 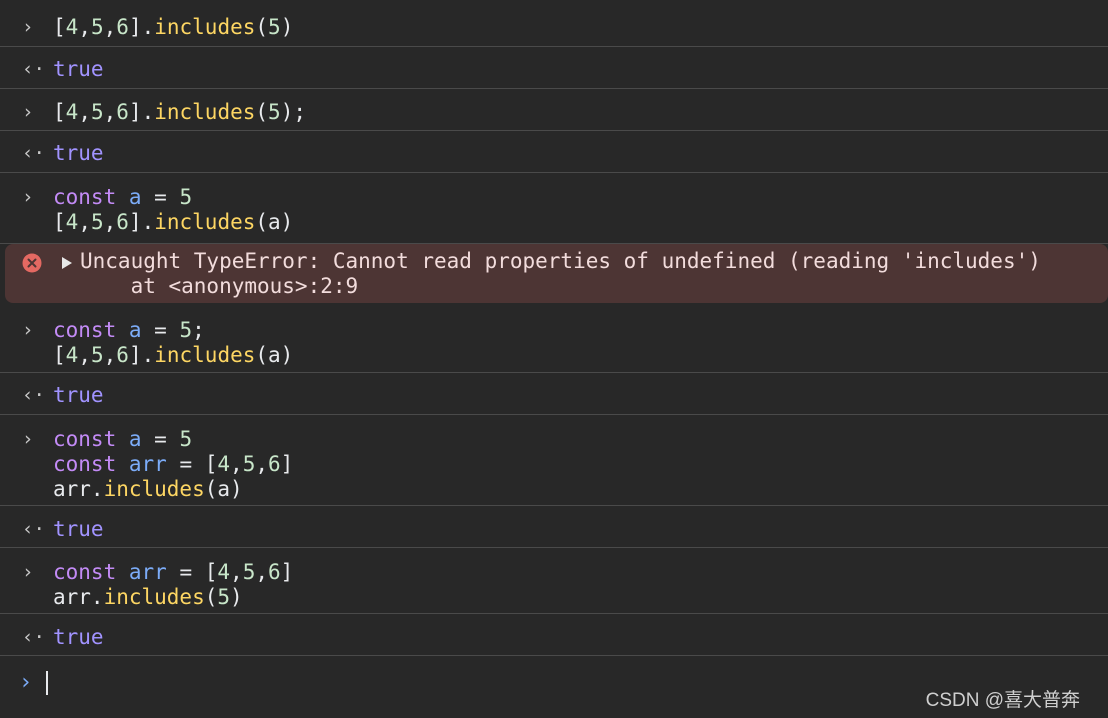 I want to click on code-token: arr., so click(x=78, y=489).